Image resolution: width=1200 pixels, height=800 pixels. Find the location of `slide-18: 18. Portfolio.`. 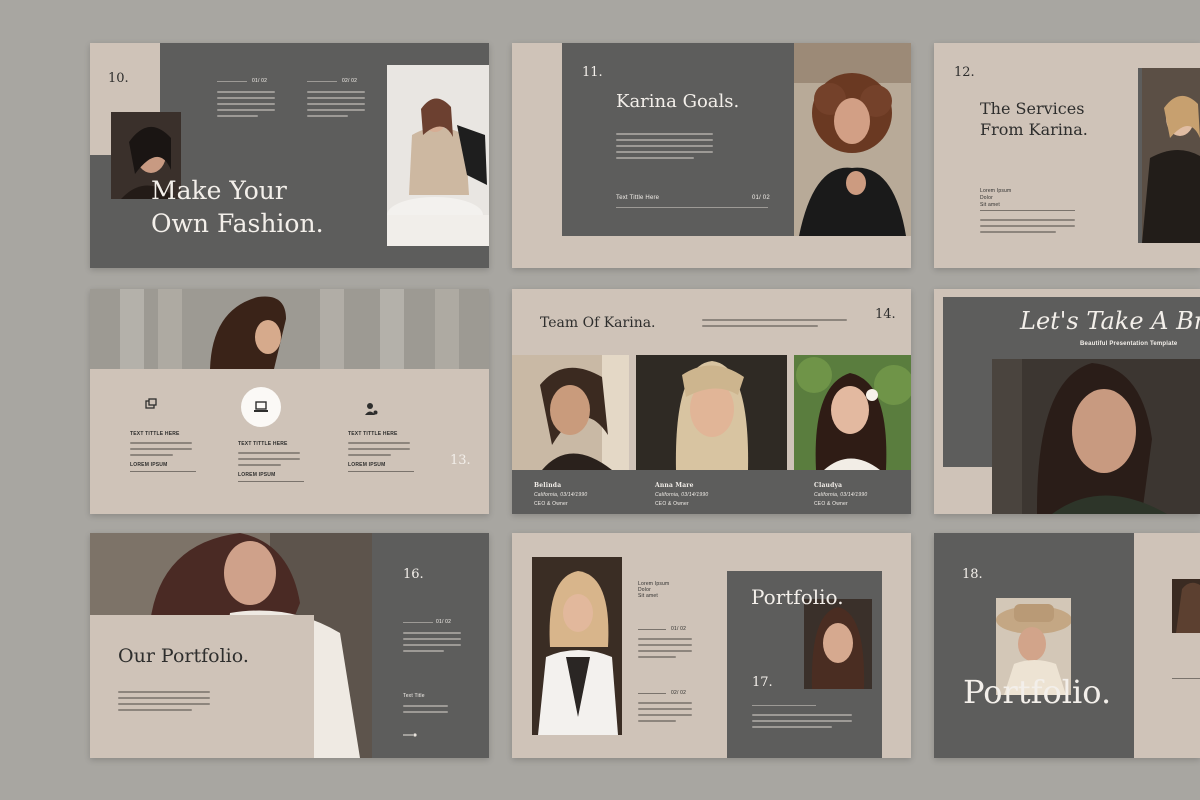

slide-18: 18. Portfolio. is located at coordinates (1067, 645).